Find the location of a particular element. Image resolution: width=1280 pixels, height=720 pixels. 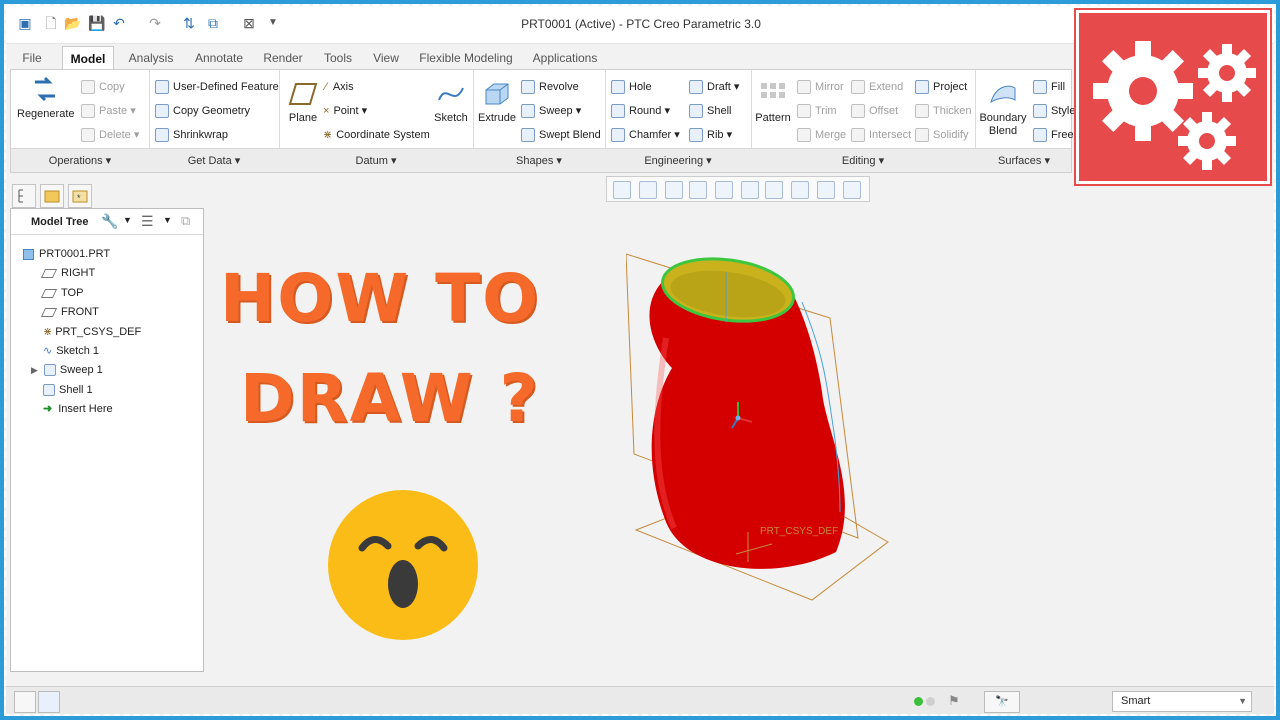

gears-logo is located at coordinates (1173, 97).